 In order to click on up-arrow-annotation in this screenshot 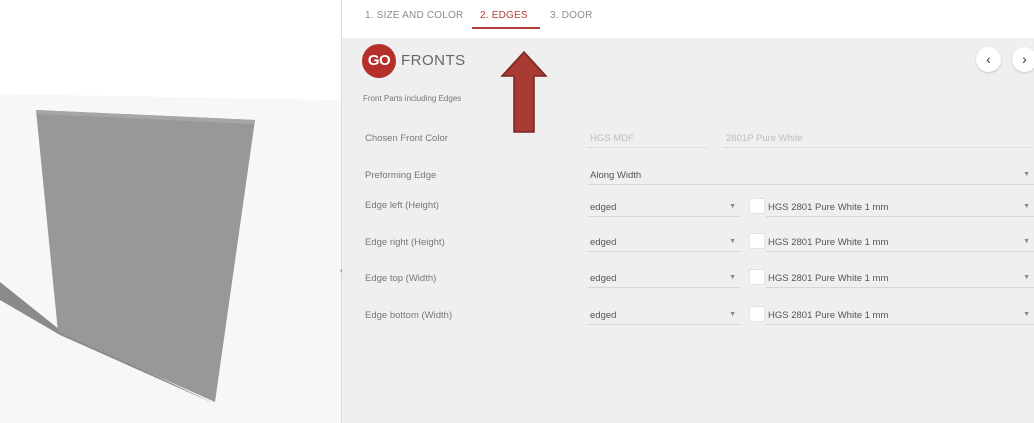, I will do `click(524, 91)`.